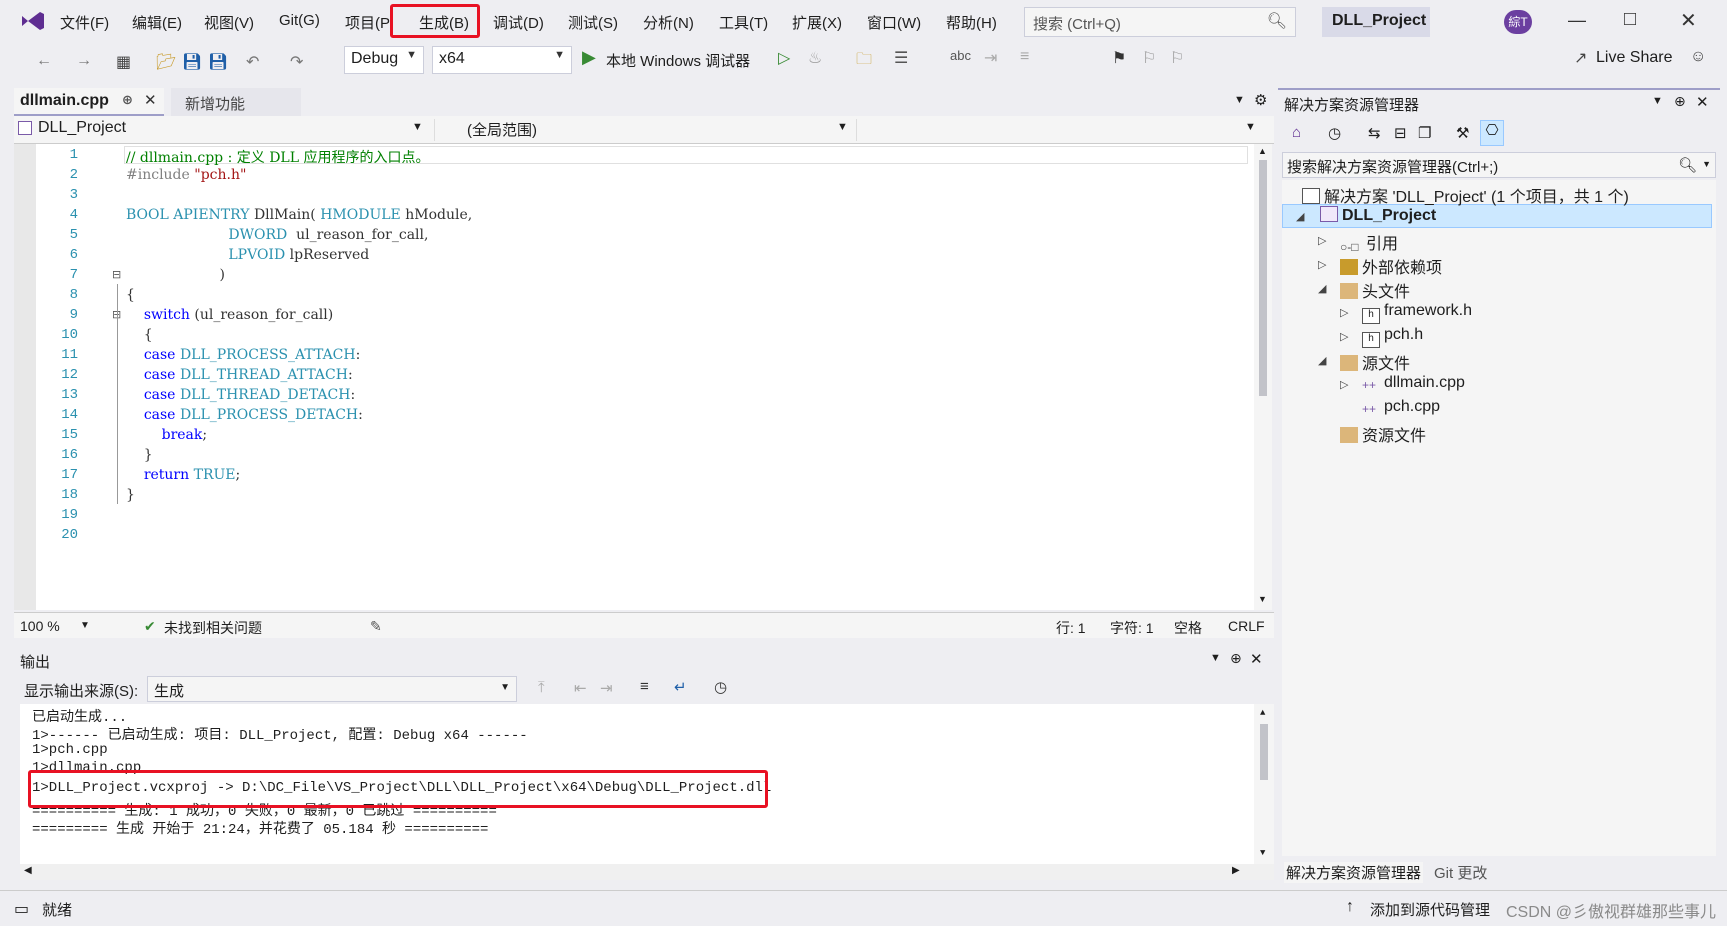 This screenshot has width=1727, height=926. What do you see at coordinates (1630, 19) in the screenshot?
I see `maximize-icon: □` at bounding box center [1630, 19].